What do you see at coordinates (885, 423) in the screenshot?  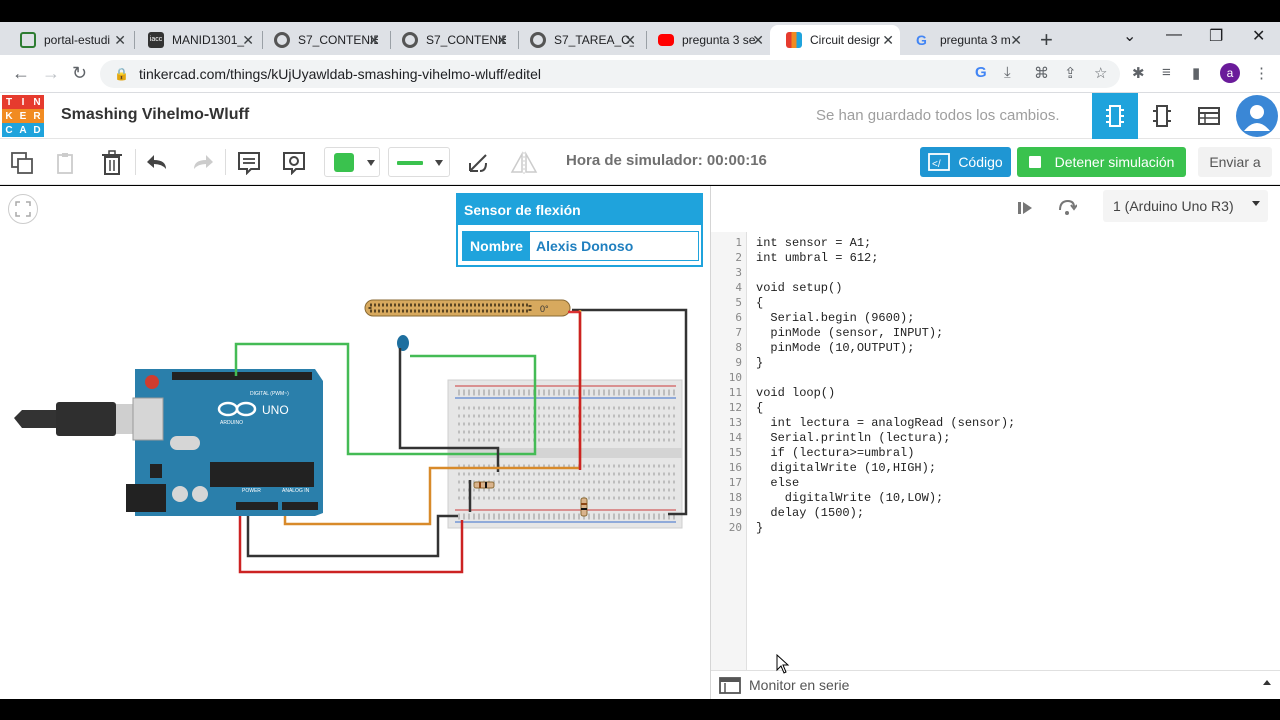 I see `code-line: int lectura = analogRead (sensor);` at bounding box center [885, 423].